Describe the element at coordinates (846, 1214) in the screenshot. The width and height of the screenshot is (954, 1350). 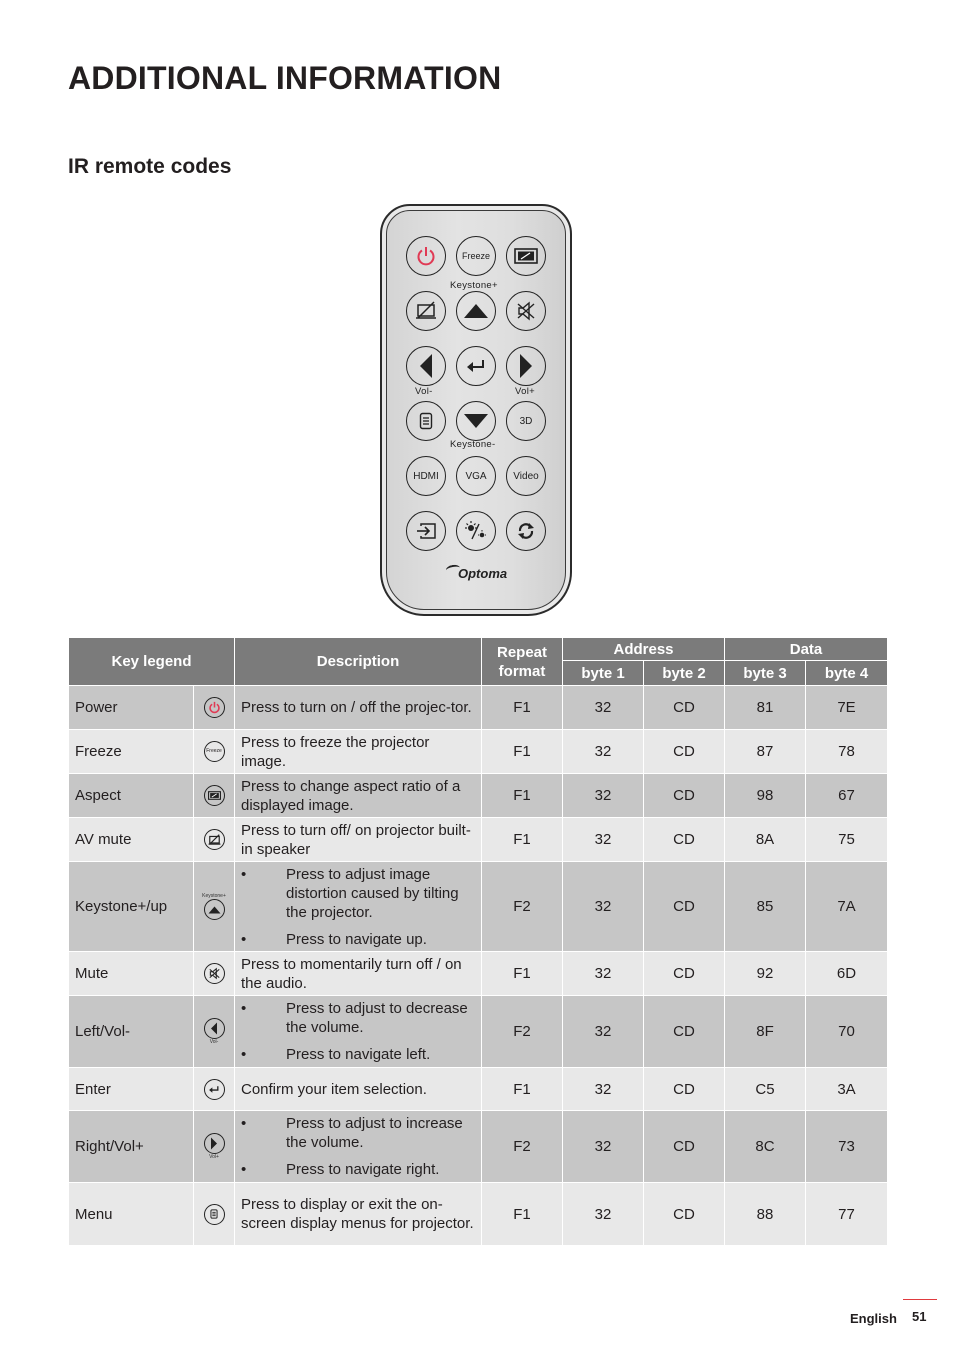
I see `byte4: 77` at that location.